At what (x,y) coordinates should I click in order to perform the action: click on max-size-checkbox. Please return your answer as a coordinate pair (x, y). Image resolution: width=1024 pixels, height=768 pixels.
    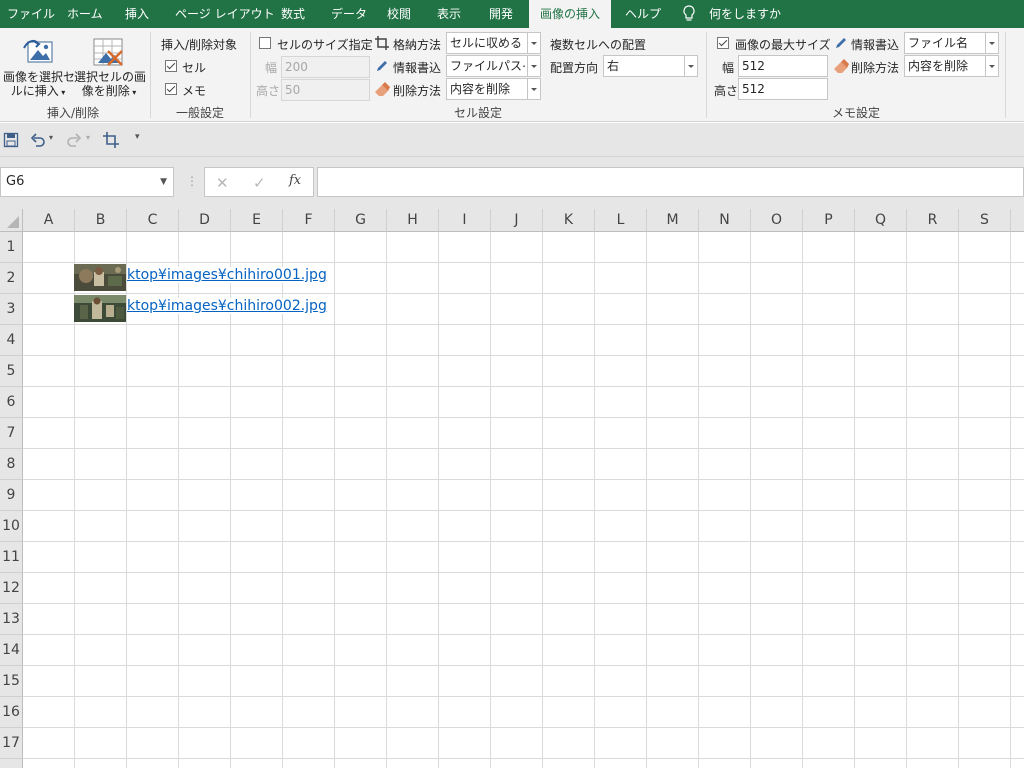
    Looking at the image, I should click on (723, 43).